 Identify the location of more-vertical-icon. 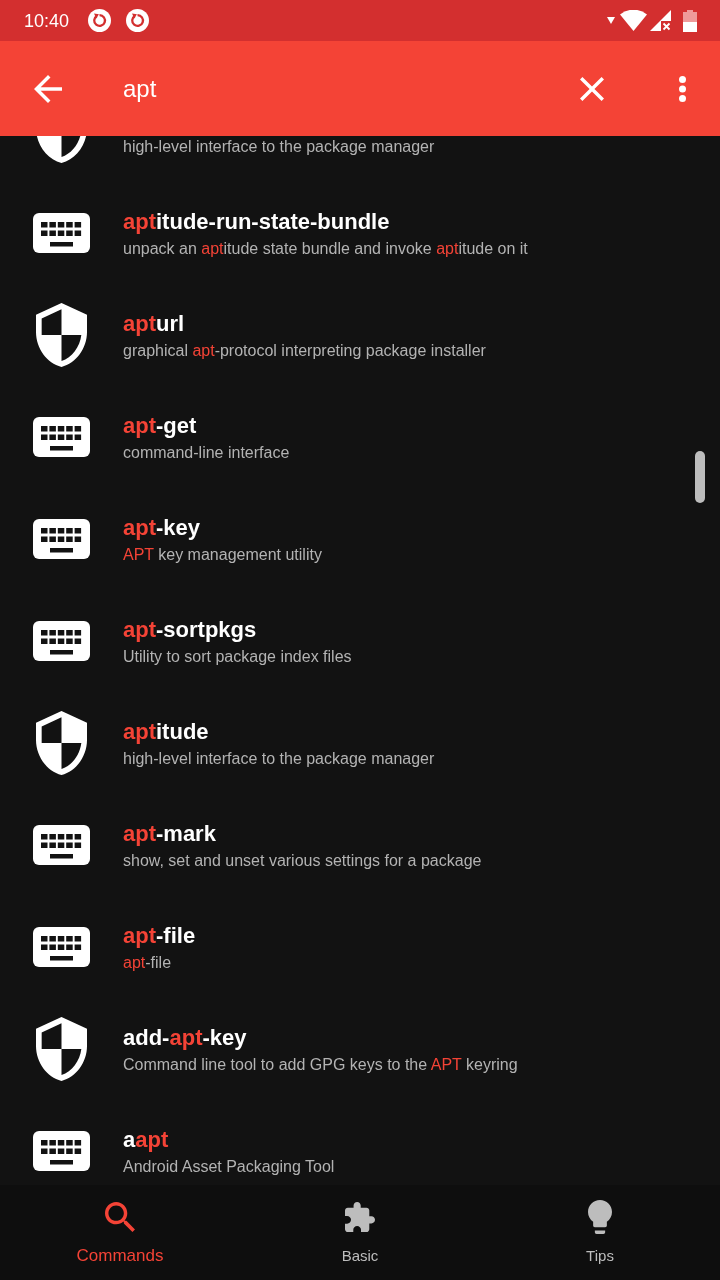
(682, 88).